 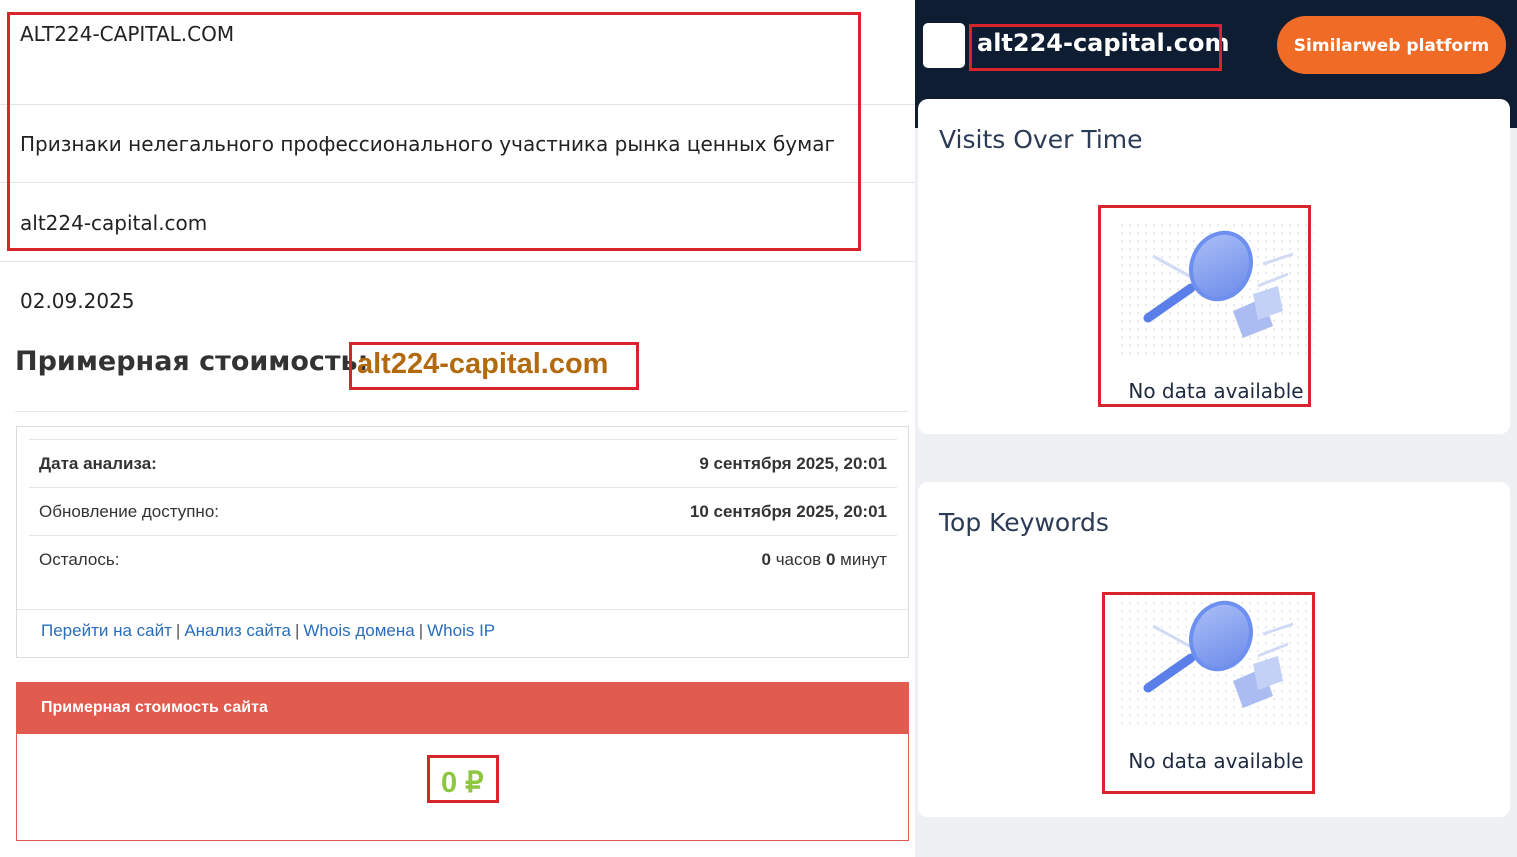 I want to click on info-value: 9 сентября 2025, 20:01, so click(x=793, y=463).